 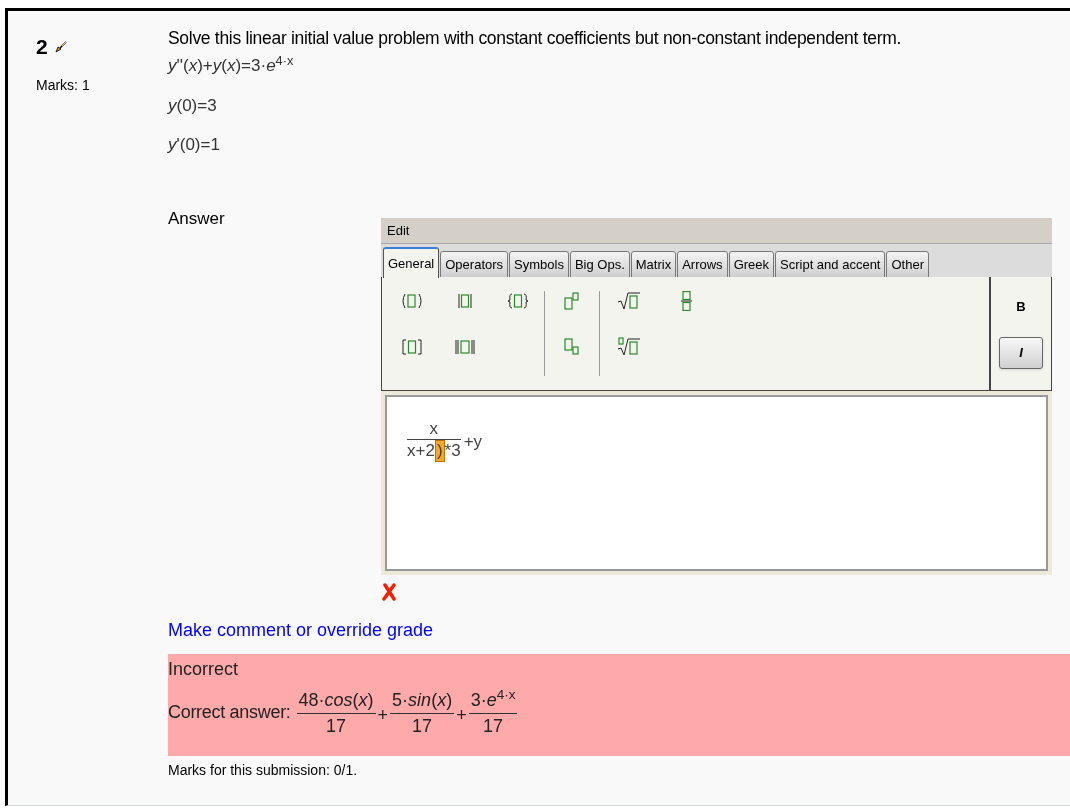 What do you see at coordinates (687, 300) in the screenshot?
I see `fraction-icon` at bounding box center [687, 300].